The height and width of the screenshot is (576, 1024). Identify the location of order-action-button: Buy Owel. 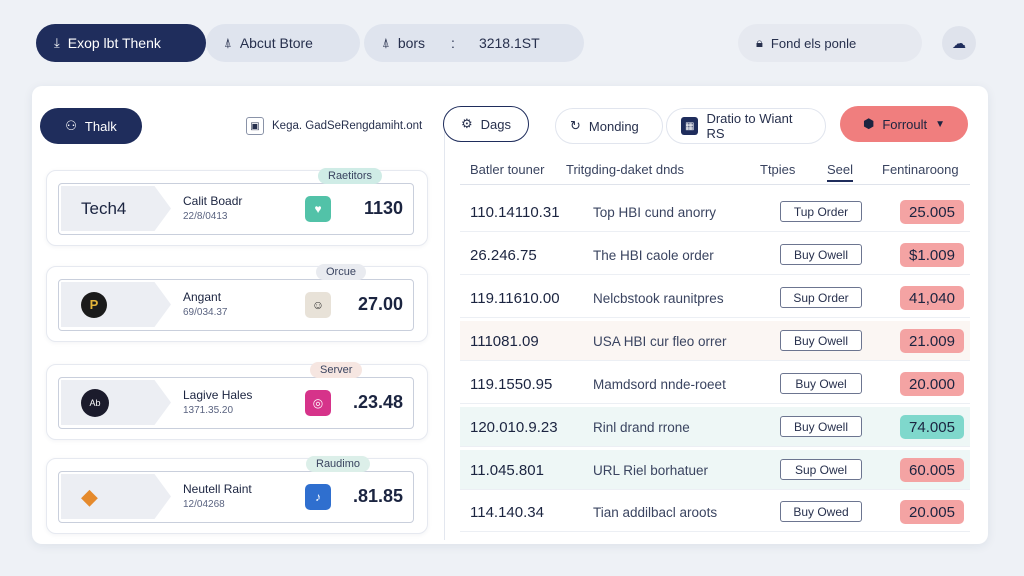
(821, 383).